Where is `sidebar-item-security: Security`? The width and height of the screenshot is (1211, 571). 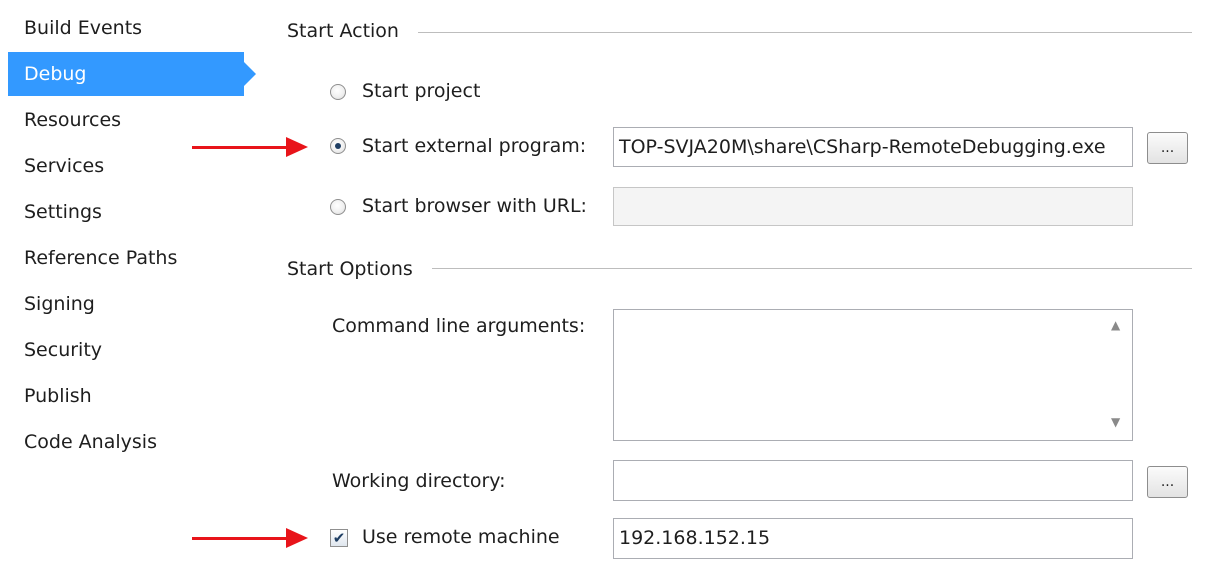 sidebar-item-security: Security is located at coordinates (126, 350).